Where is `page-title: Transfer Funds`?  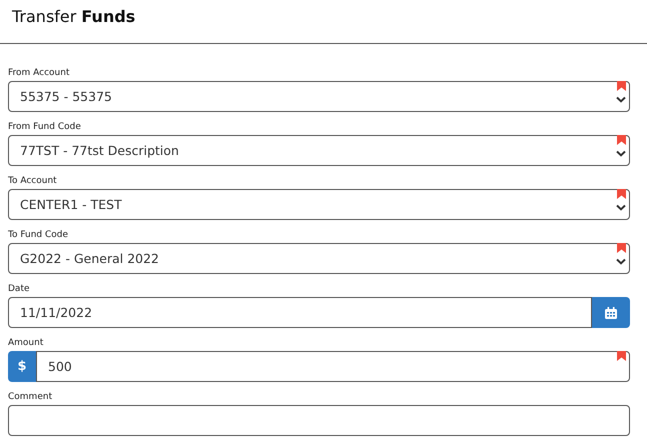 page-title: Transfer Funds is located at coordinates (73, 17).